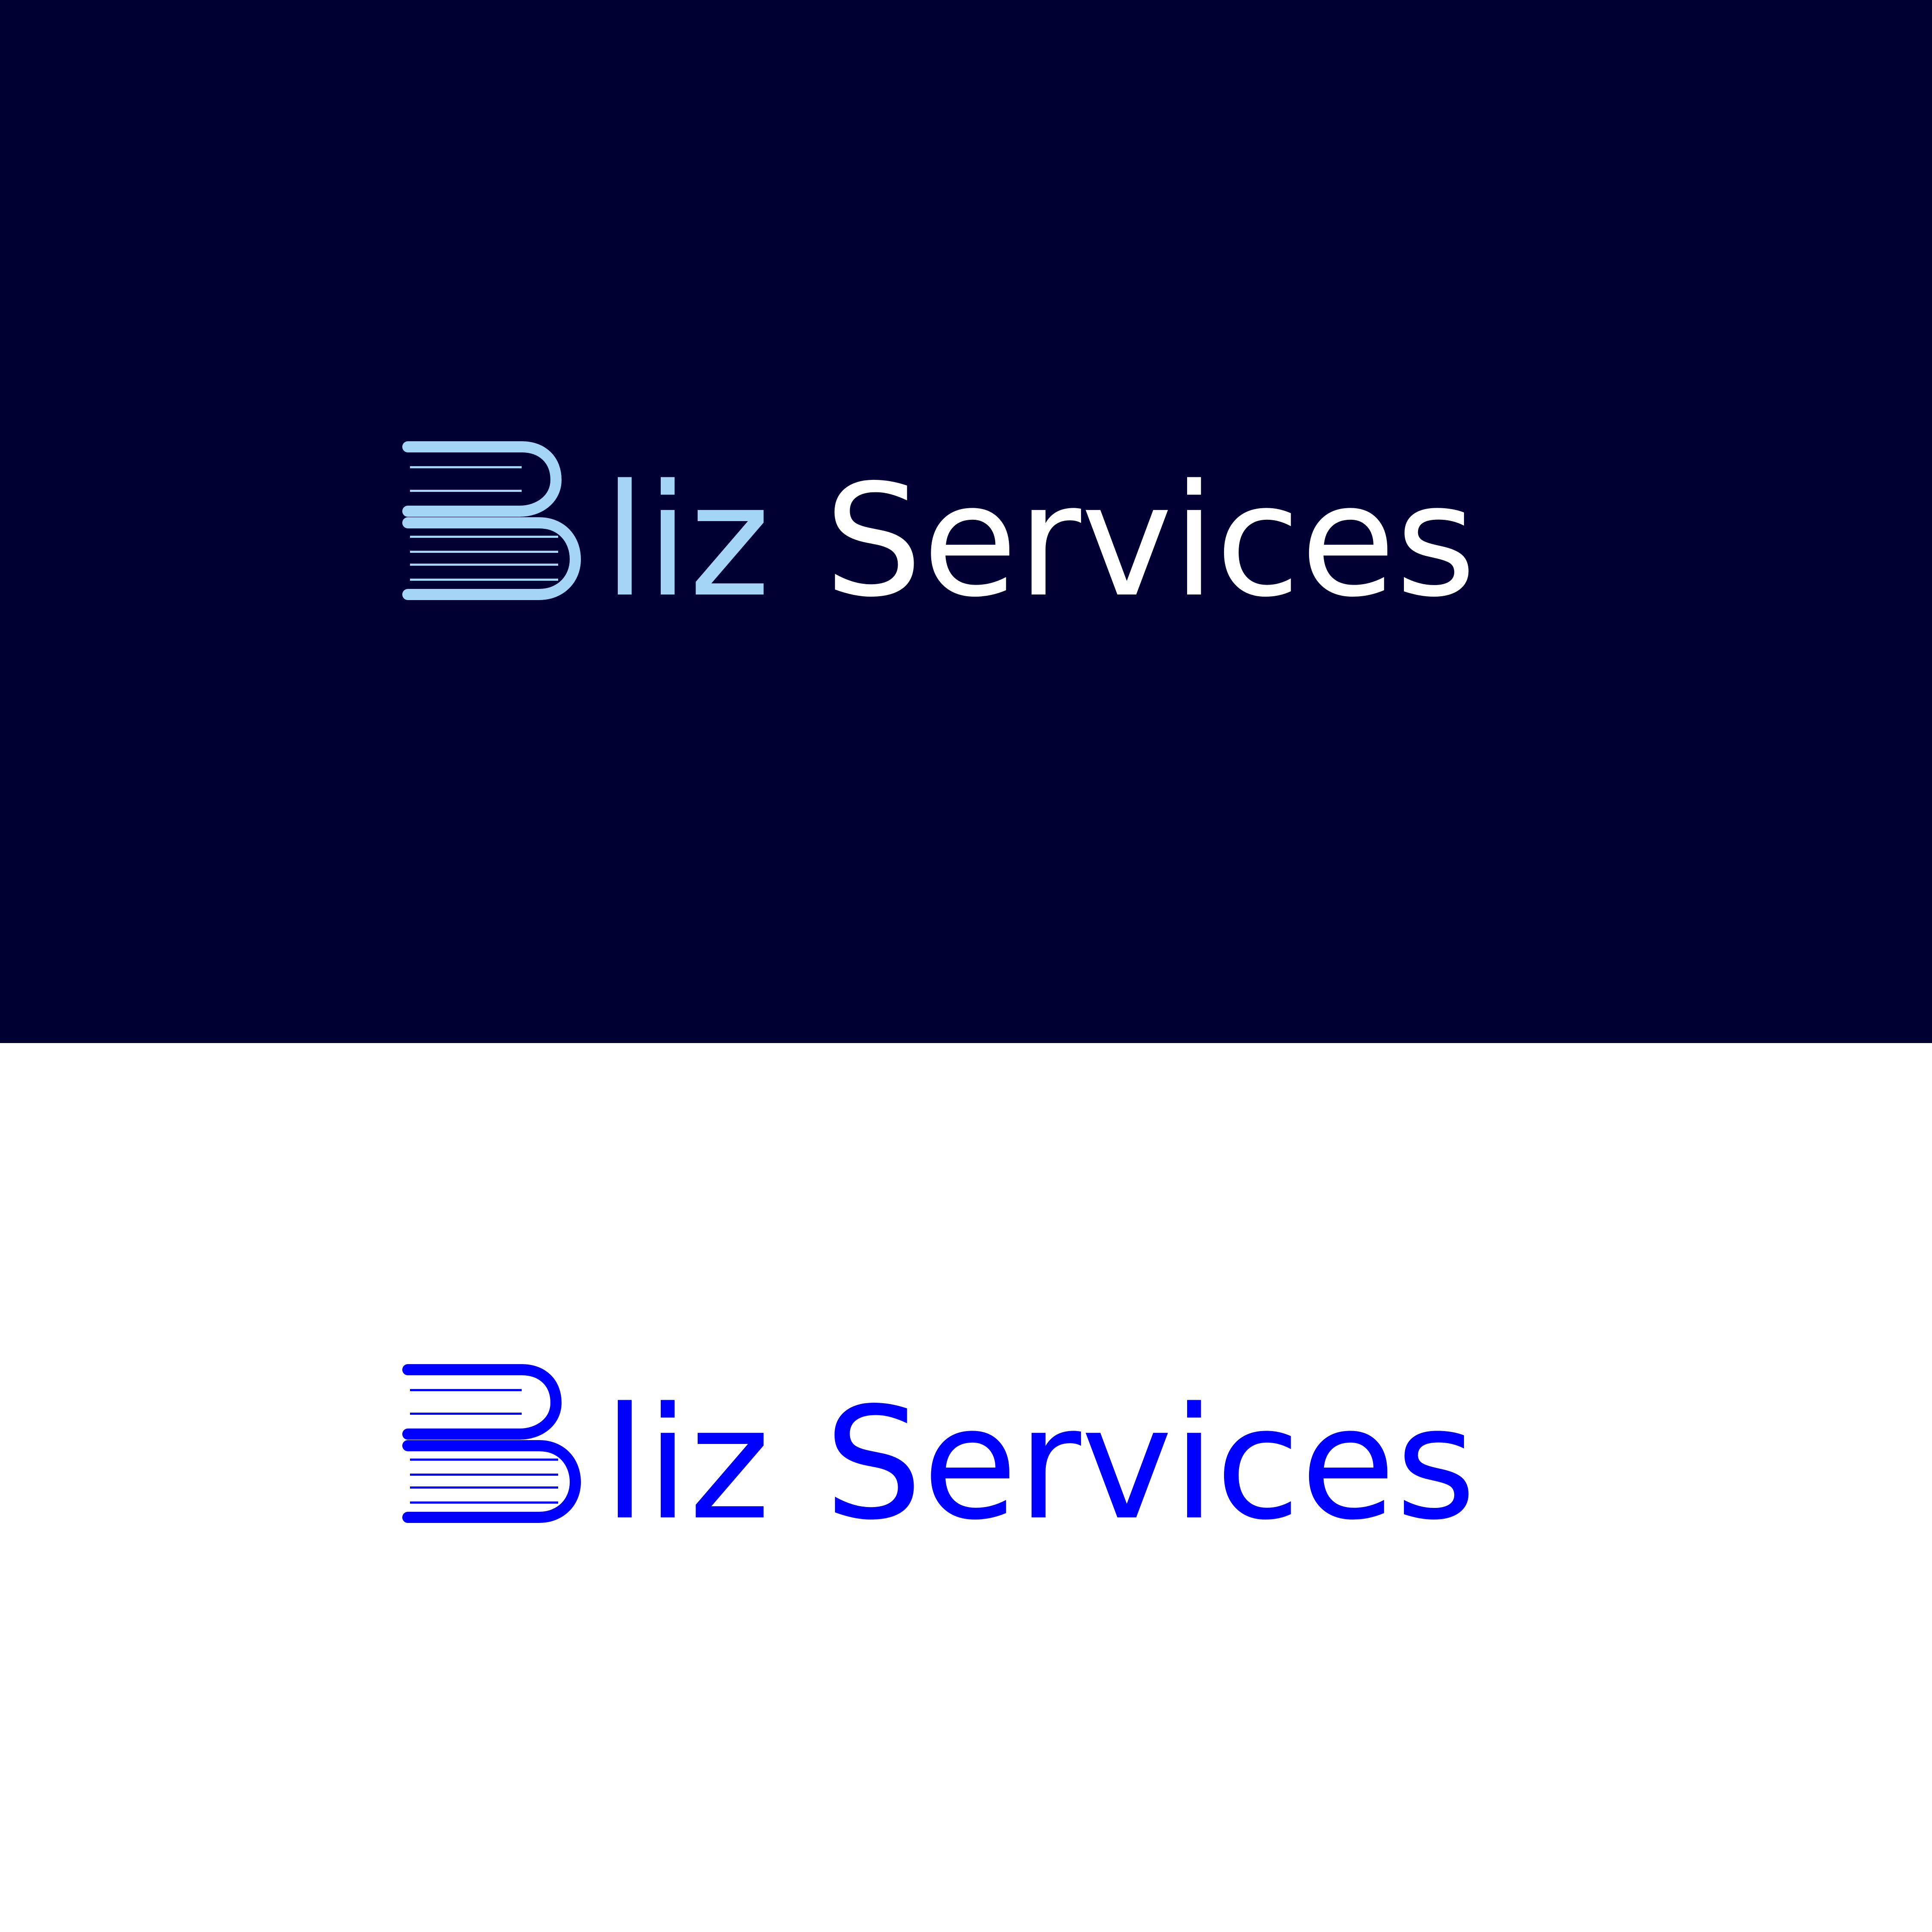 The height and width of the screenshot is (1932, 1932). I want to click on logo-lockup-light: liz Services, so click(970, 1456).